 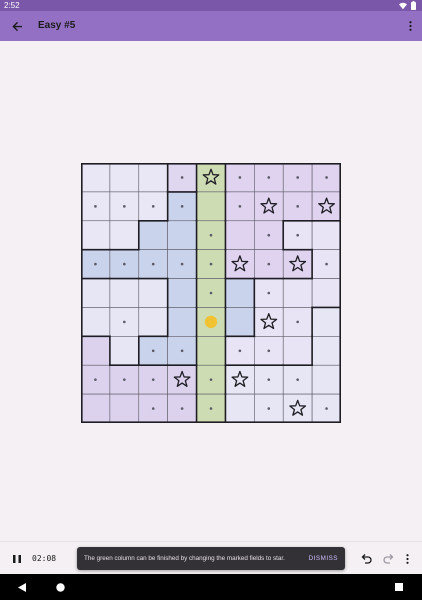 I want to click on cell-r5c3, so click(x=153, y=293).